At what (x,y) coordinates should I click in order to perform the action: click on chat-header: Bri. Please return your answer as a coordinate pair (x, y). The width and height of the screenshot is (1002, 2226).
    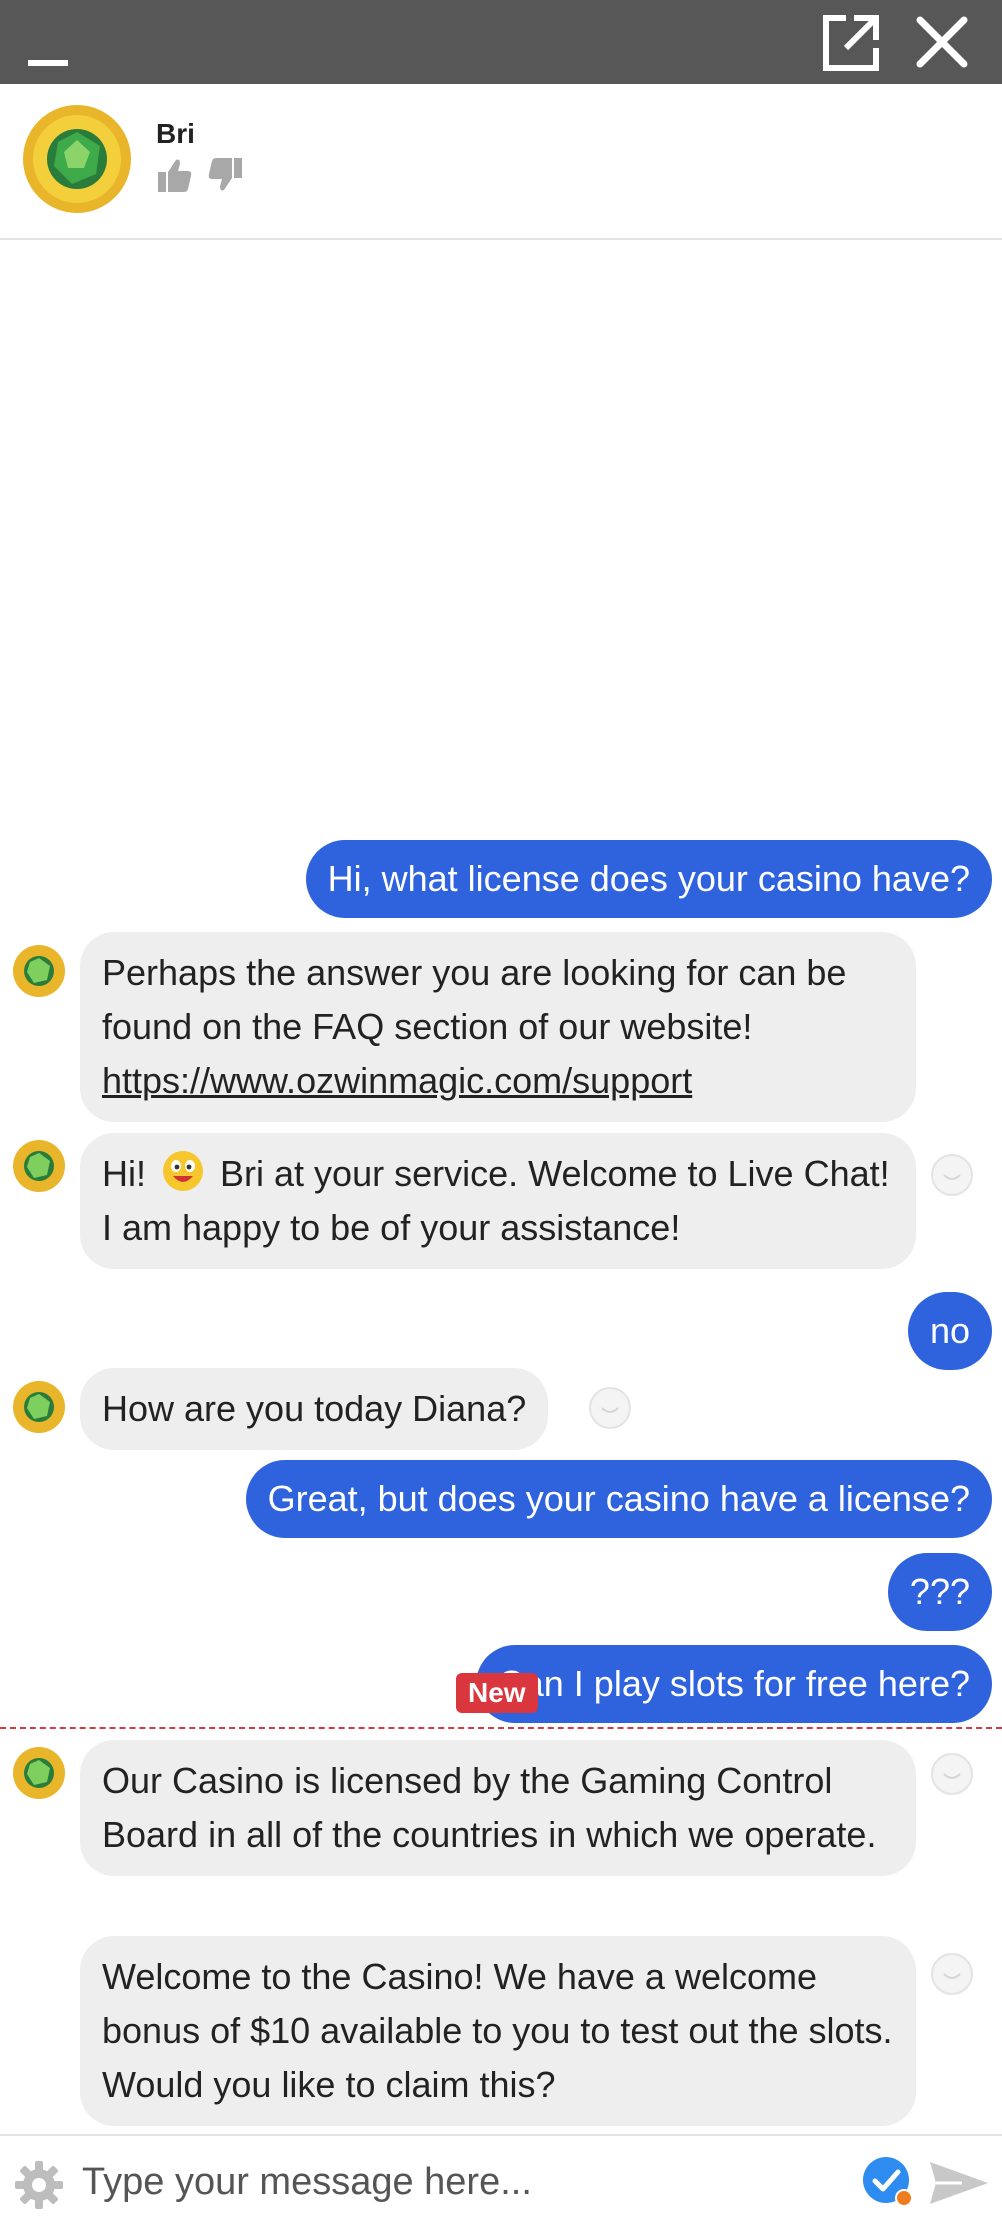
    Looking at the image, I should click on (501, 162).